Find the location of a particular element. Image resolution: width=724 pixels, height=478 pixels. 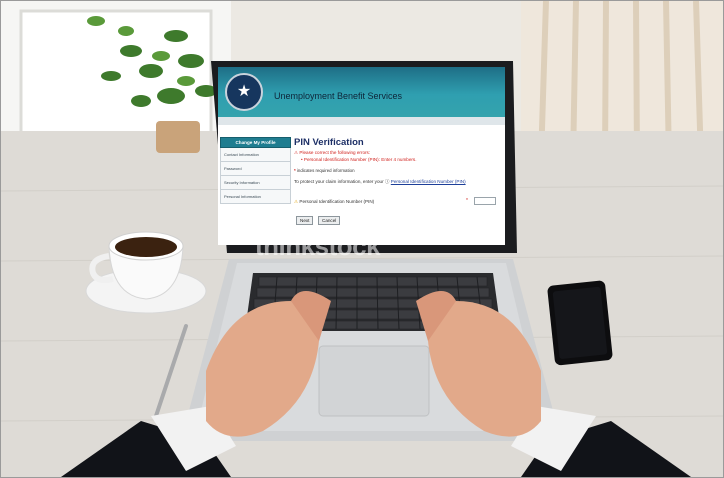

required-note-text: indicates required information is located at coordinates (325, 170).